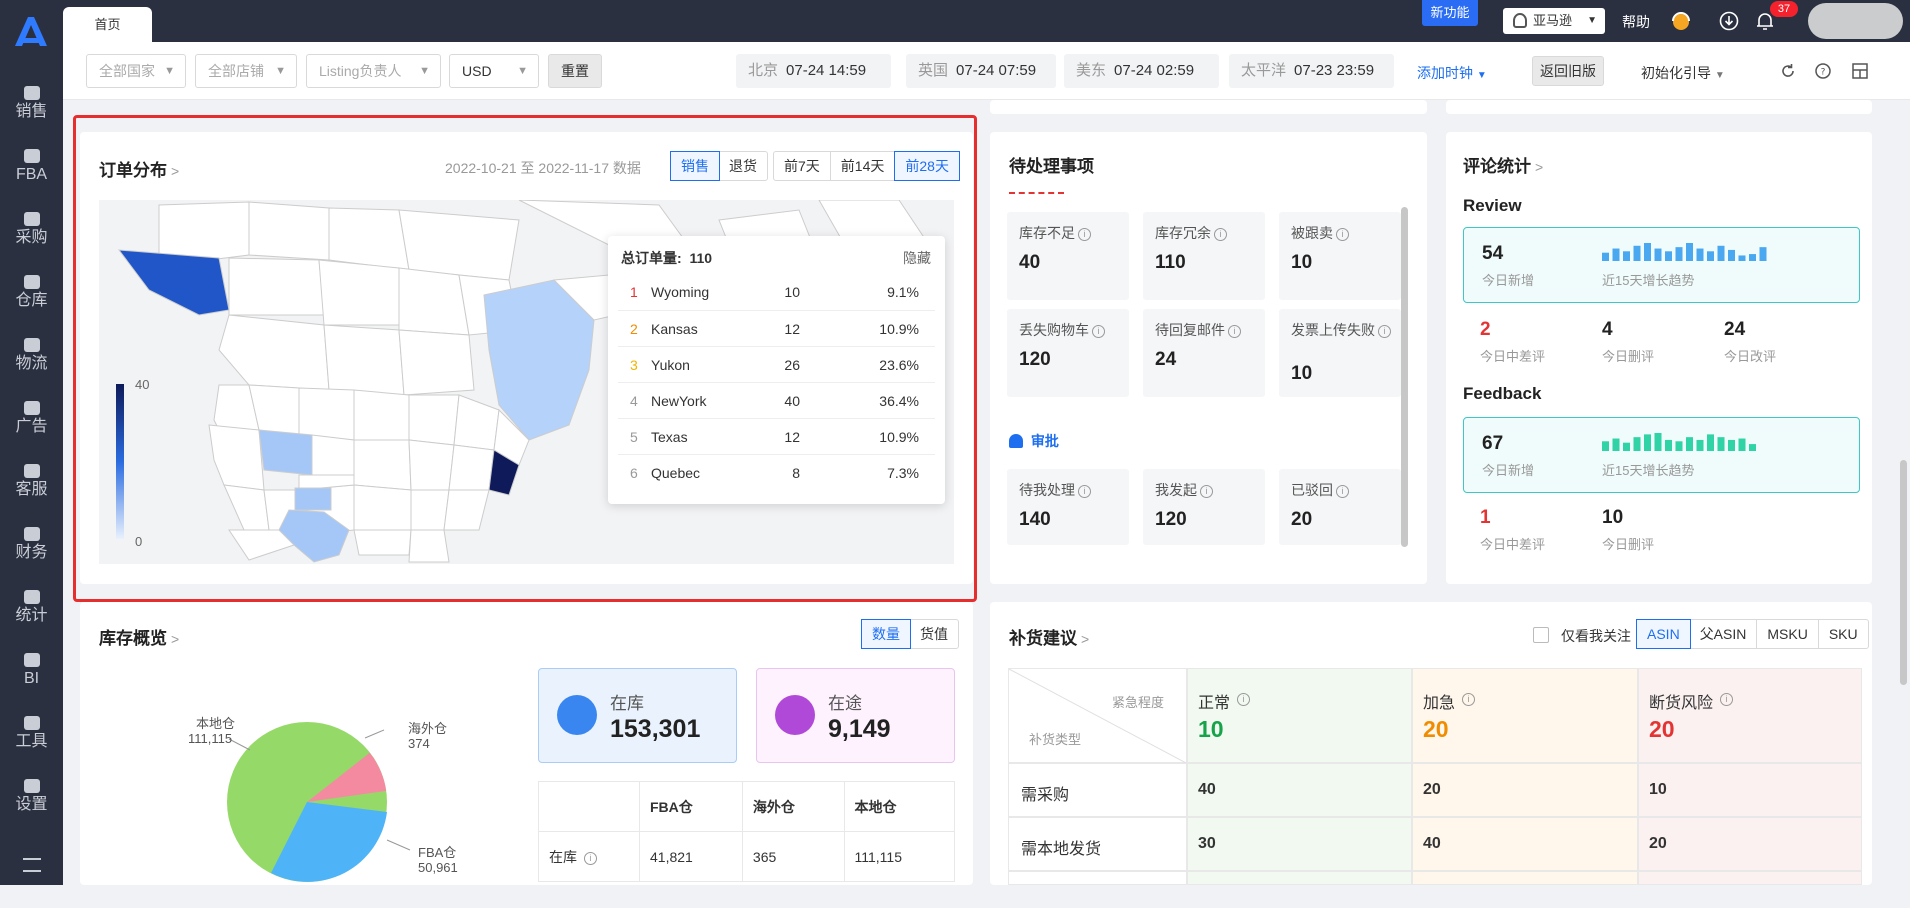 The height and width of the screenshot is (908, 1910). What do you see at coordinates (31, 31) in the screenshot?
I see `app-logo` at bounding box center [31, 31].